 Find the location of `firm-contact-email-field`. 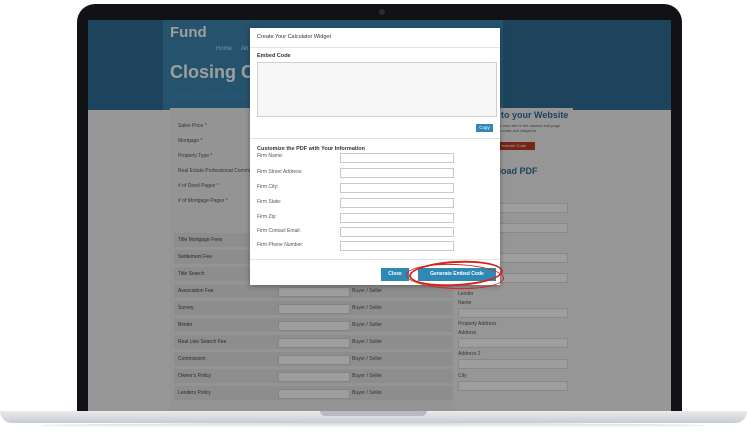

firm-contact-email-field is located at coordinates (397, 232).